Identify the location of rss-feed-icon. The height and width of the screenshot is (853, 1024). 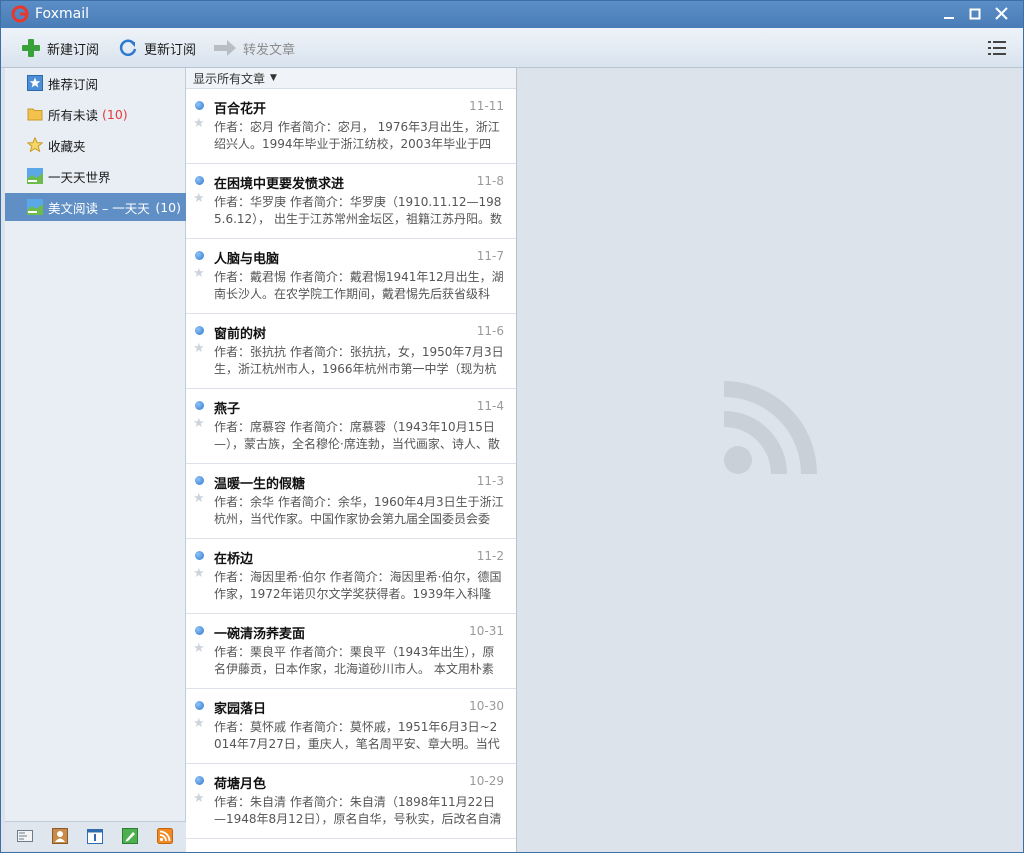
(165, 836).